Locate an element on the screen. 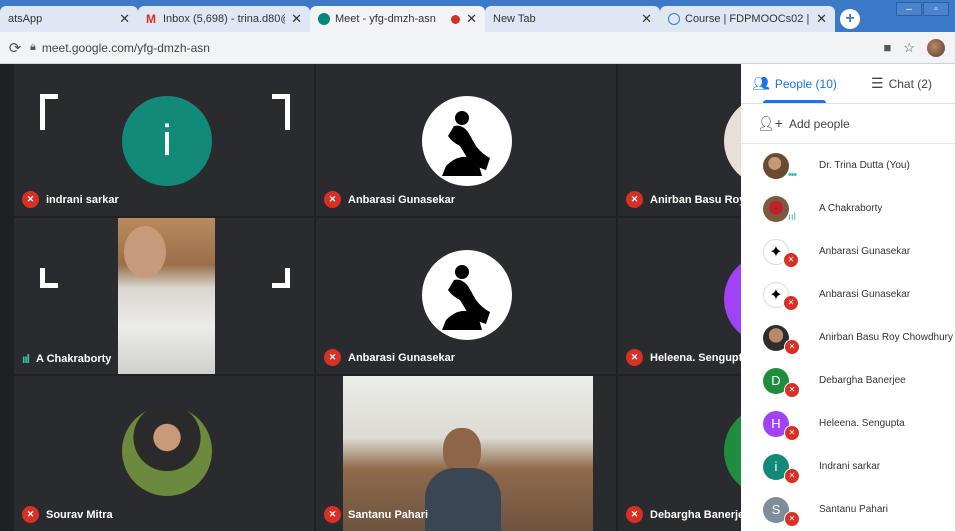 This screenshot has width=955, height=531. list-item: i ✕ Indrani sarkar is located at coordinates (848, 466).